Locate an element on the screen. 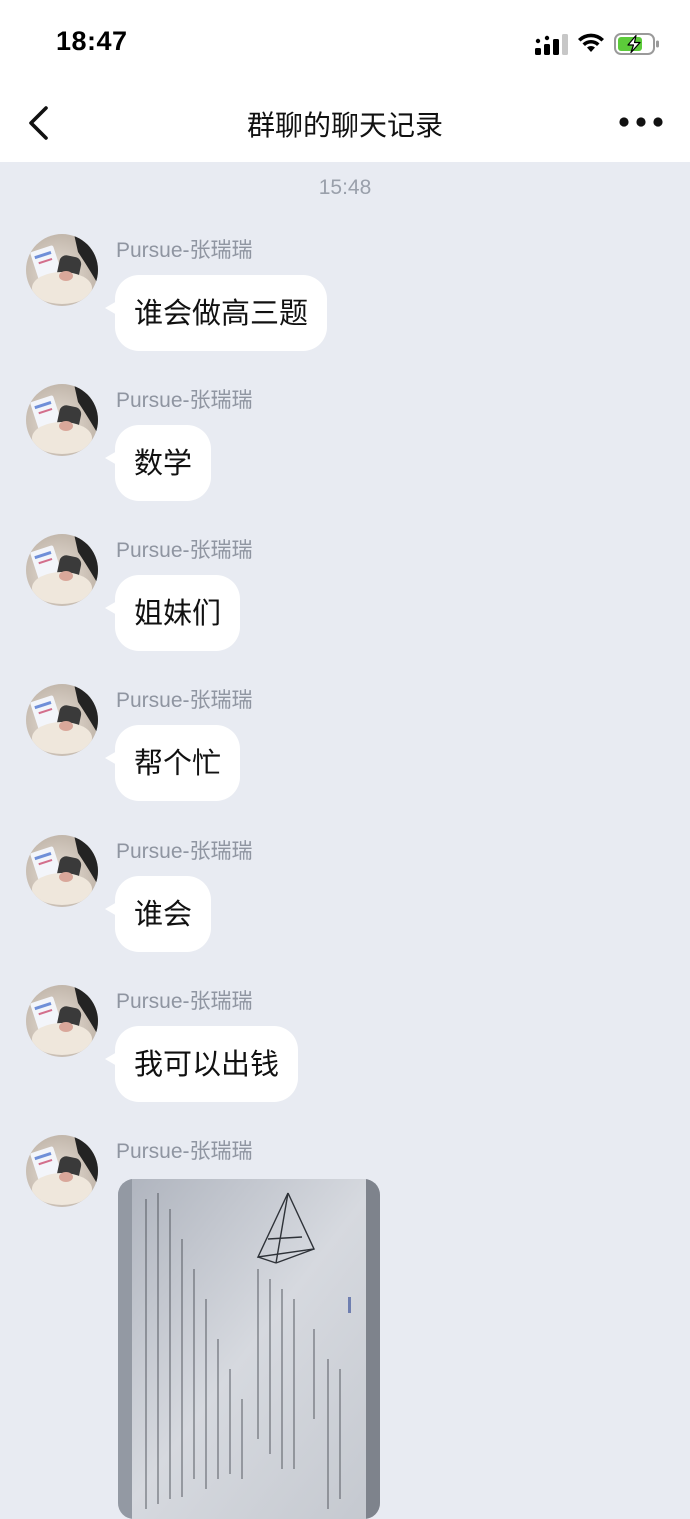  message-text: 姐妹们 is located at coordinates (178, 613).